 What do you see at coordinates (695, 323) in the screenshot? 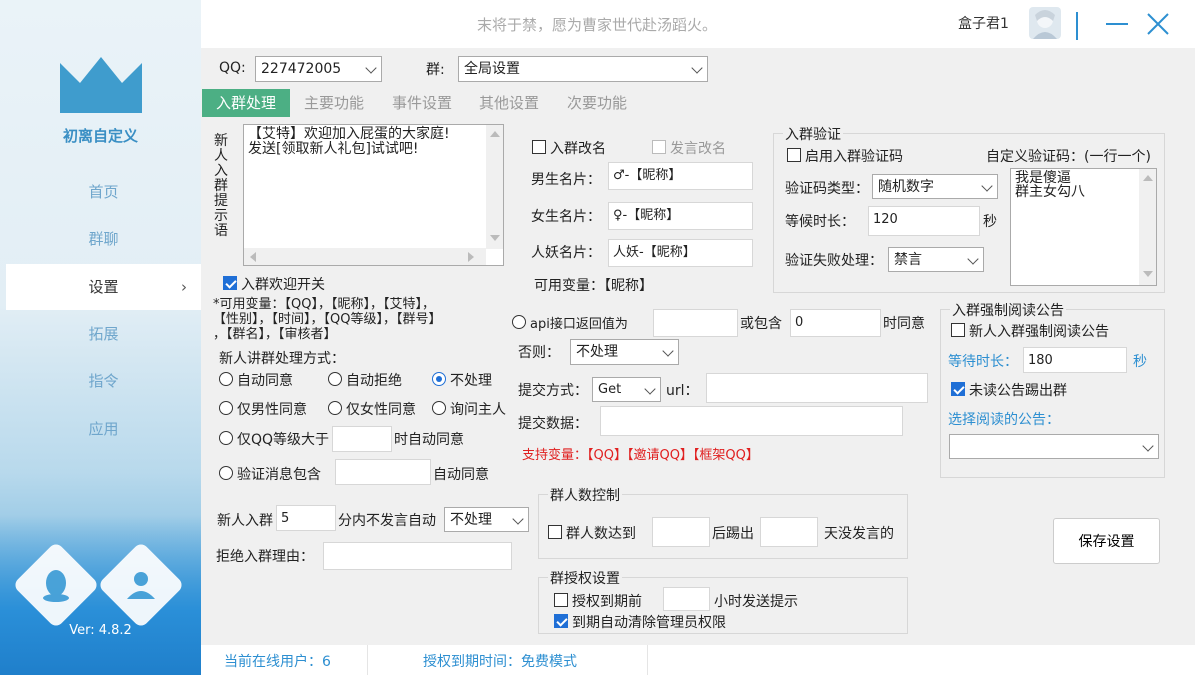
I see `api-value-input` at bounding box center [695, 323].